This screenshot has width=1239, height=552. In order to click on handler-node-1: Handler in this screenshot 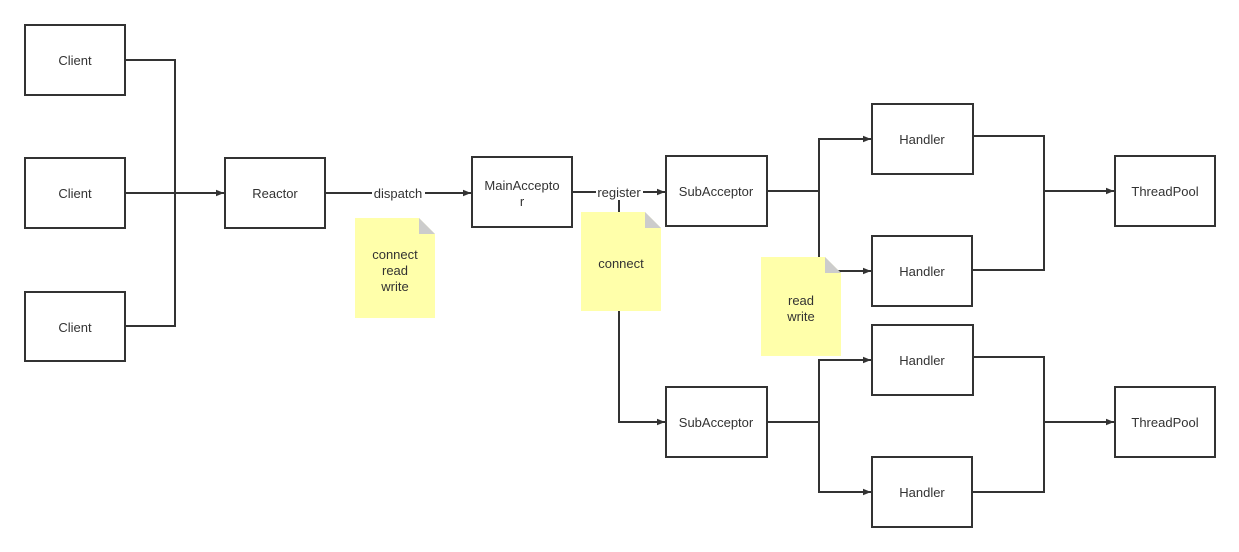, I will do `click(922, 139)`.